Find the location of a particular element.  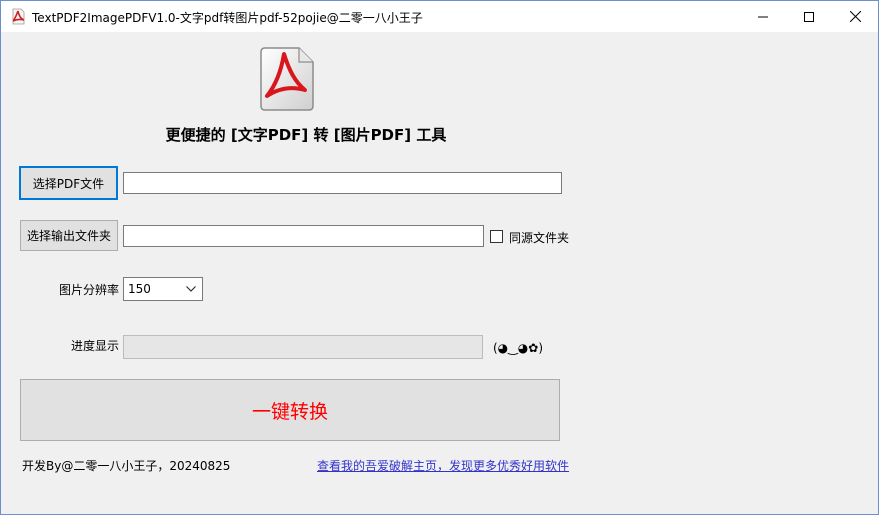

close-button is located at coordinates (855, 16).